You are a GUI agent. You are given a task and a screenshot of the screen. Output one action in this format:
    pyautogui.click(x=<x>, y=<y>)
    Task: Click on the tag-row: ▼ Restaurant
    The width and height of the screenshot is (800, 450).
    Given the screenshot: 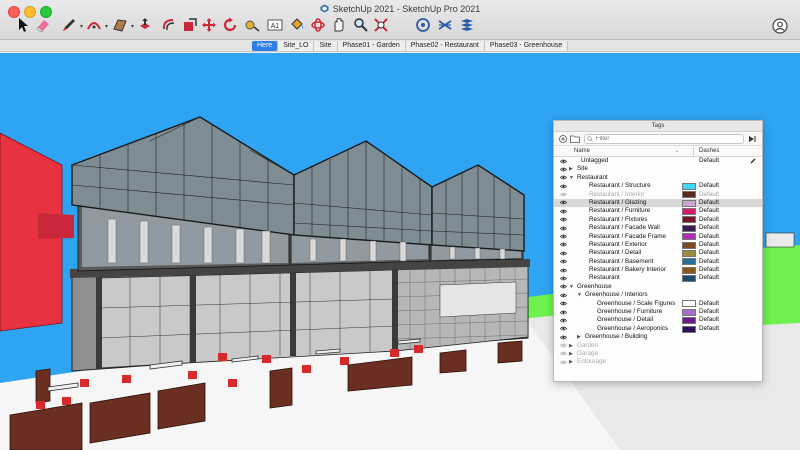 What is the action you would take?
    pyautogui.click(x=658, y=178)
    